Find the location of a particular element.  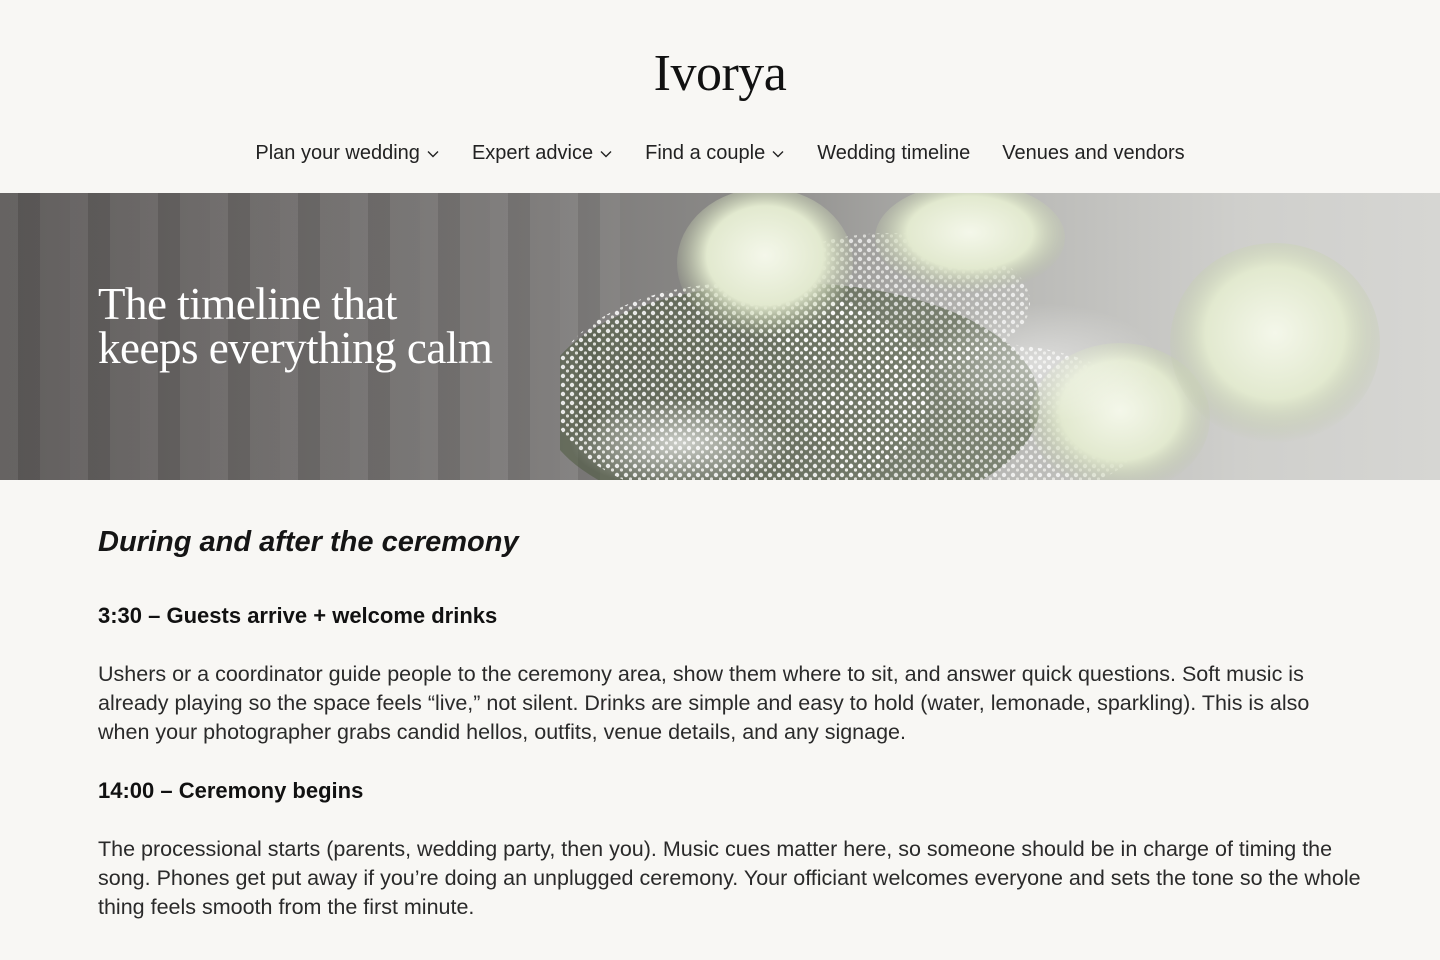

nav-item-label: Expert advice is located at coordinates (532, 153).